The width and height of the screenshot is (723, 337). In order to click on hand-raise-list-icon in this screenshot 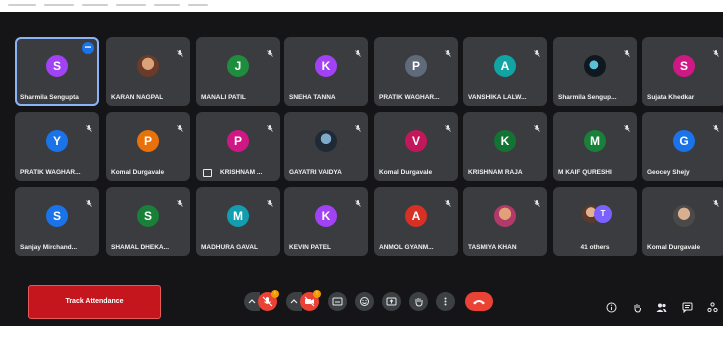, I will do `click(637, 307)`.